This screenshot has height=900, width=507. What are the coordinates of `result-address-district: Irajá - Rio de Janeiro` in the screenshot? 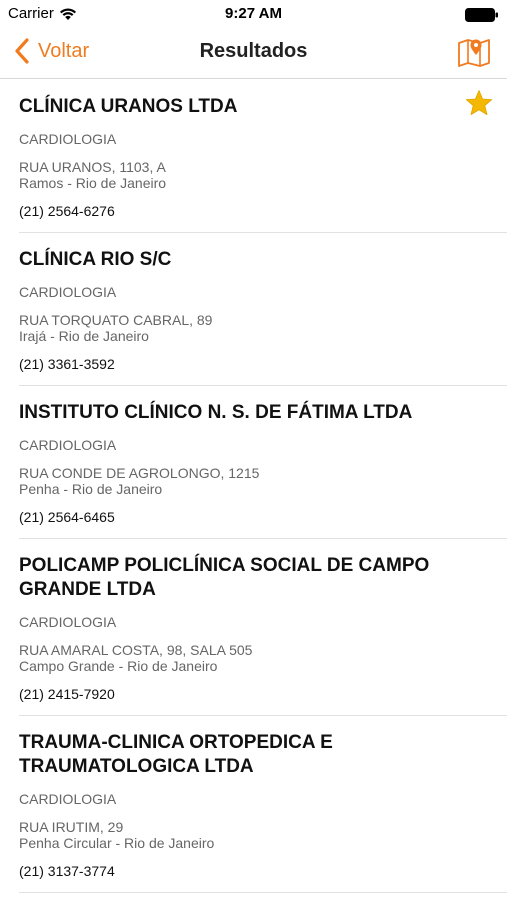 It's located at (84, 336).